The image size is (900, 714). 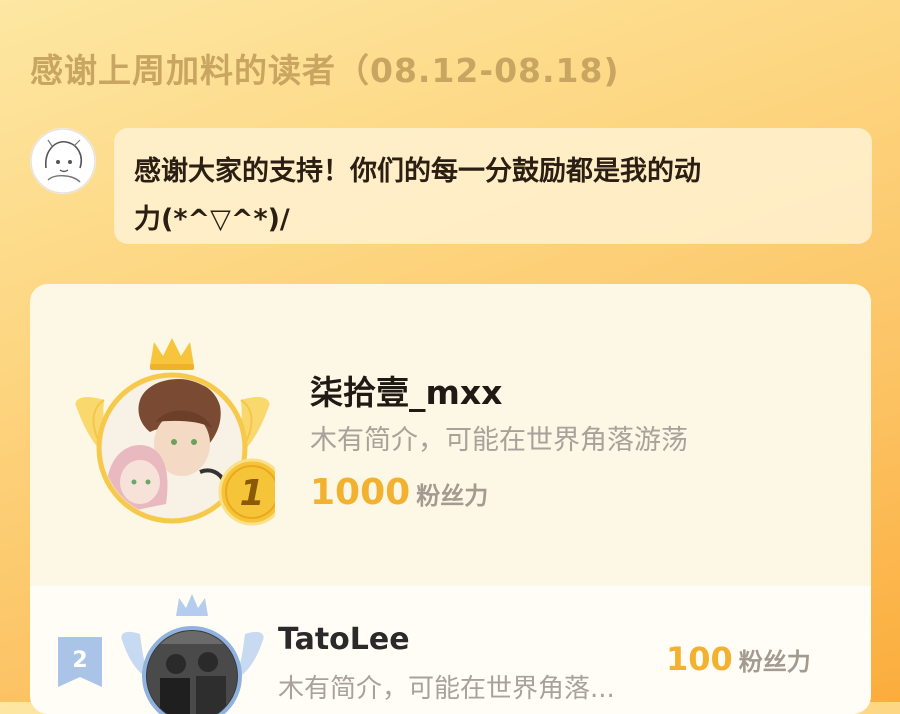 What do you see at coordinates (774, 662) in the screenshot?
I see `rank-2-score-unit: 粉丝力` at bounding box center [774, 662].